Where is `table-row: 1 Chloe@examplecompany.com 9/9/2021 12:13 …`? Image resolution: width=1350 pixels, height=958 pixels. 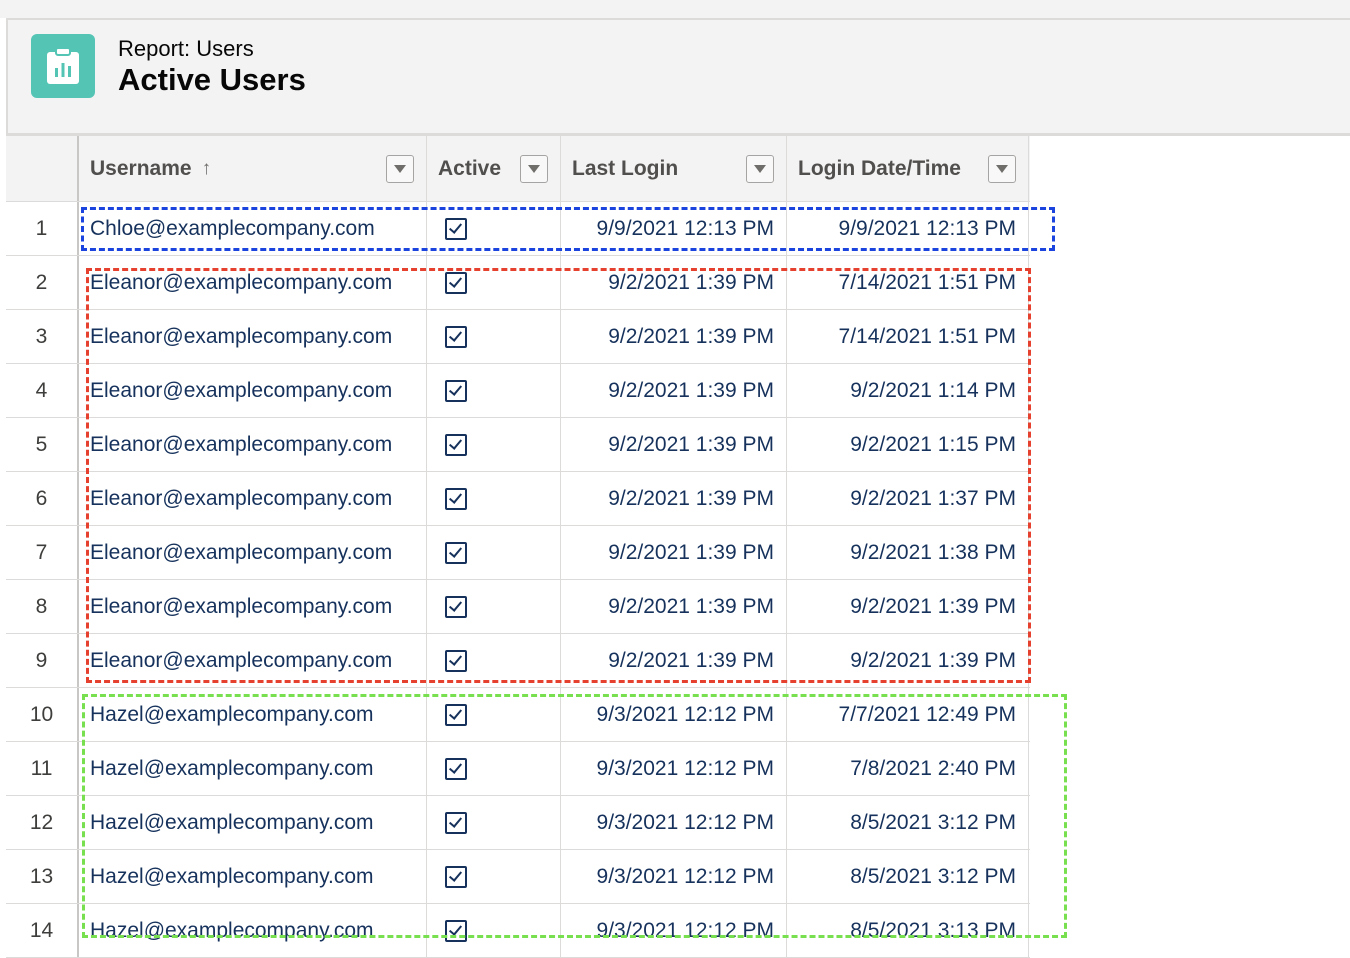 table-row: 1 Chloe@examplecompany.com 9/9/2021 12:13 … is located at coordinates (518, 229).